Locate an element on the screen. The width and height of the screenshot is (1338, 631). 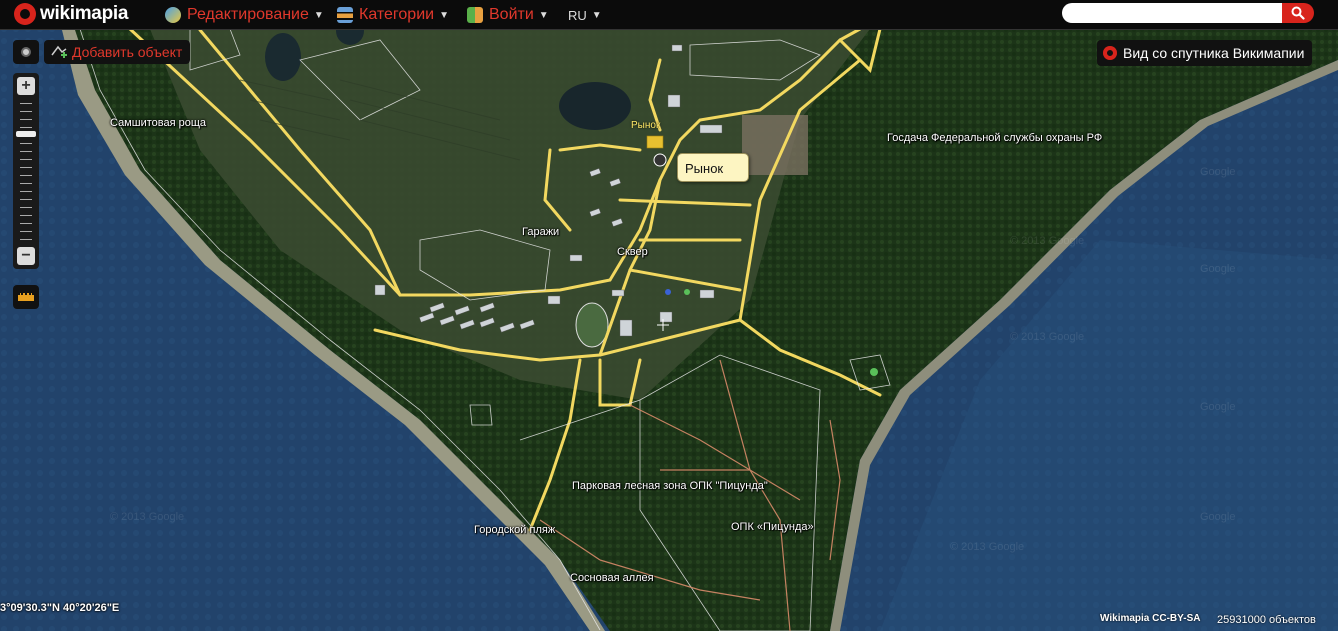
map-label-skver: Сквер is located at coordinates (632, 252).